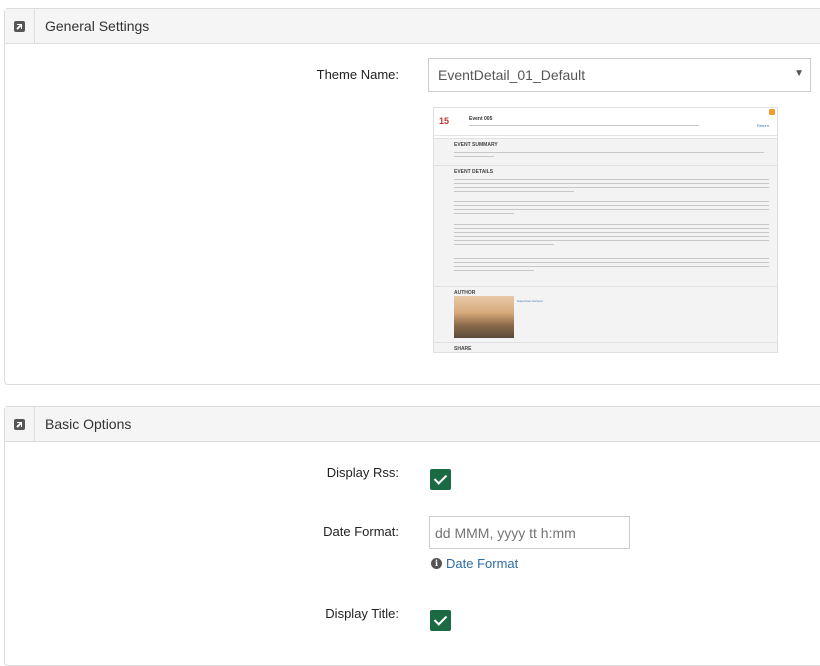 The image size is (820, 666). What do you see at coordinates (463, 349) in the screenshot?
I see `preview-section-title: SHARE` at bounding box center [463, 349].